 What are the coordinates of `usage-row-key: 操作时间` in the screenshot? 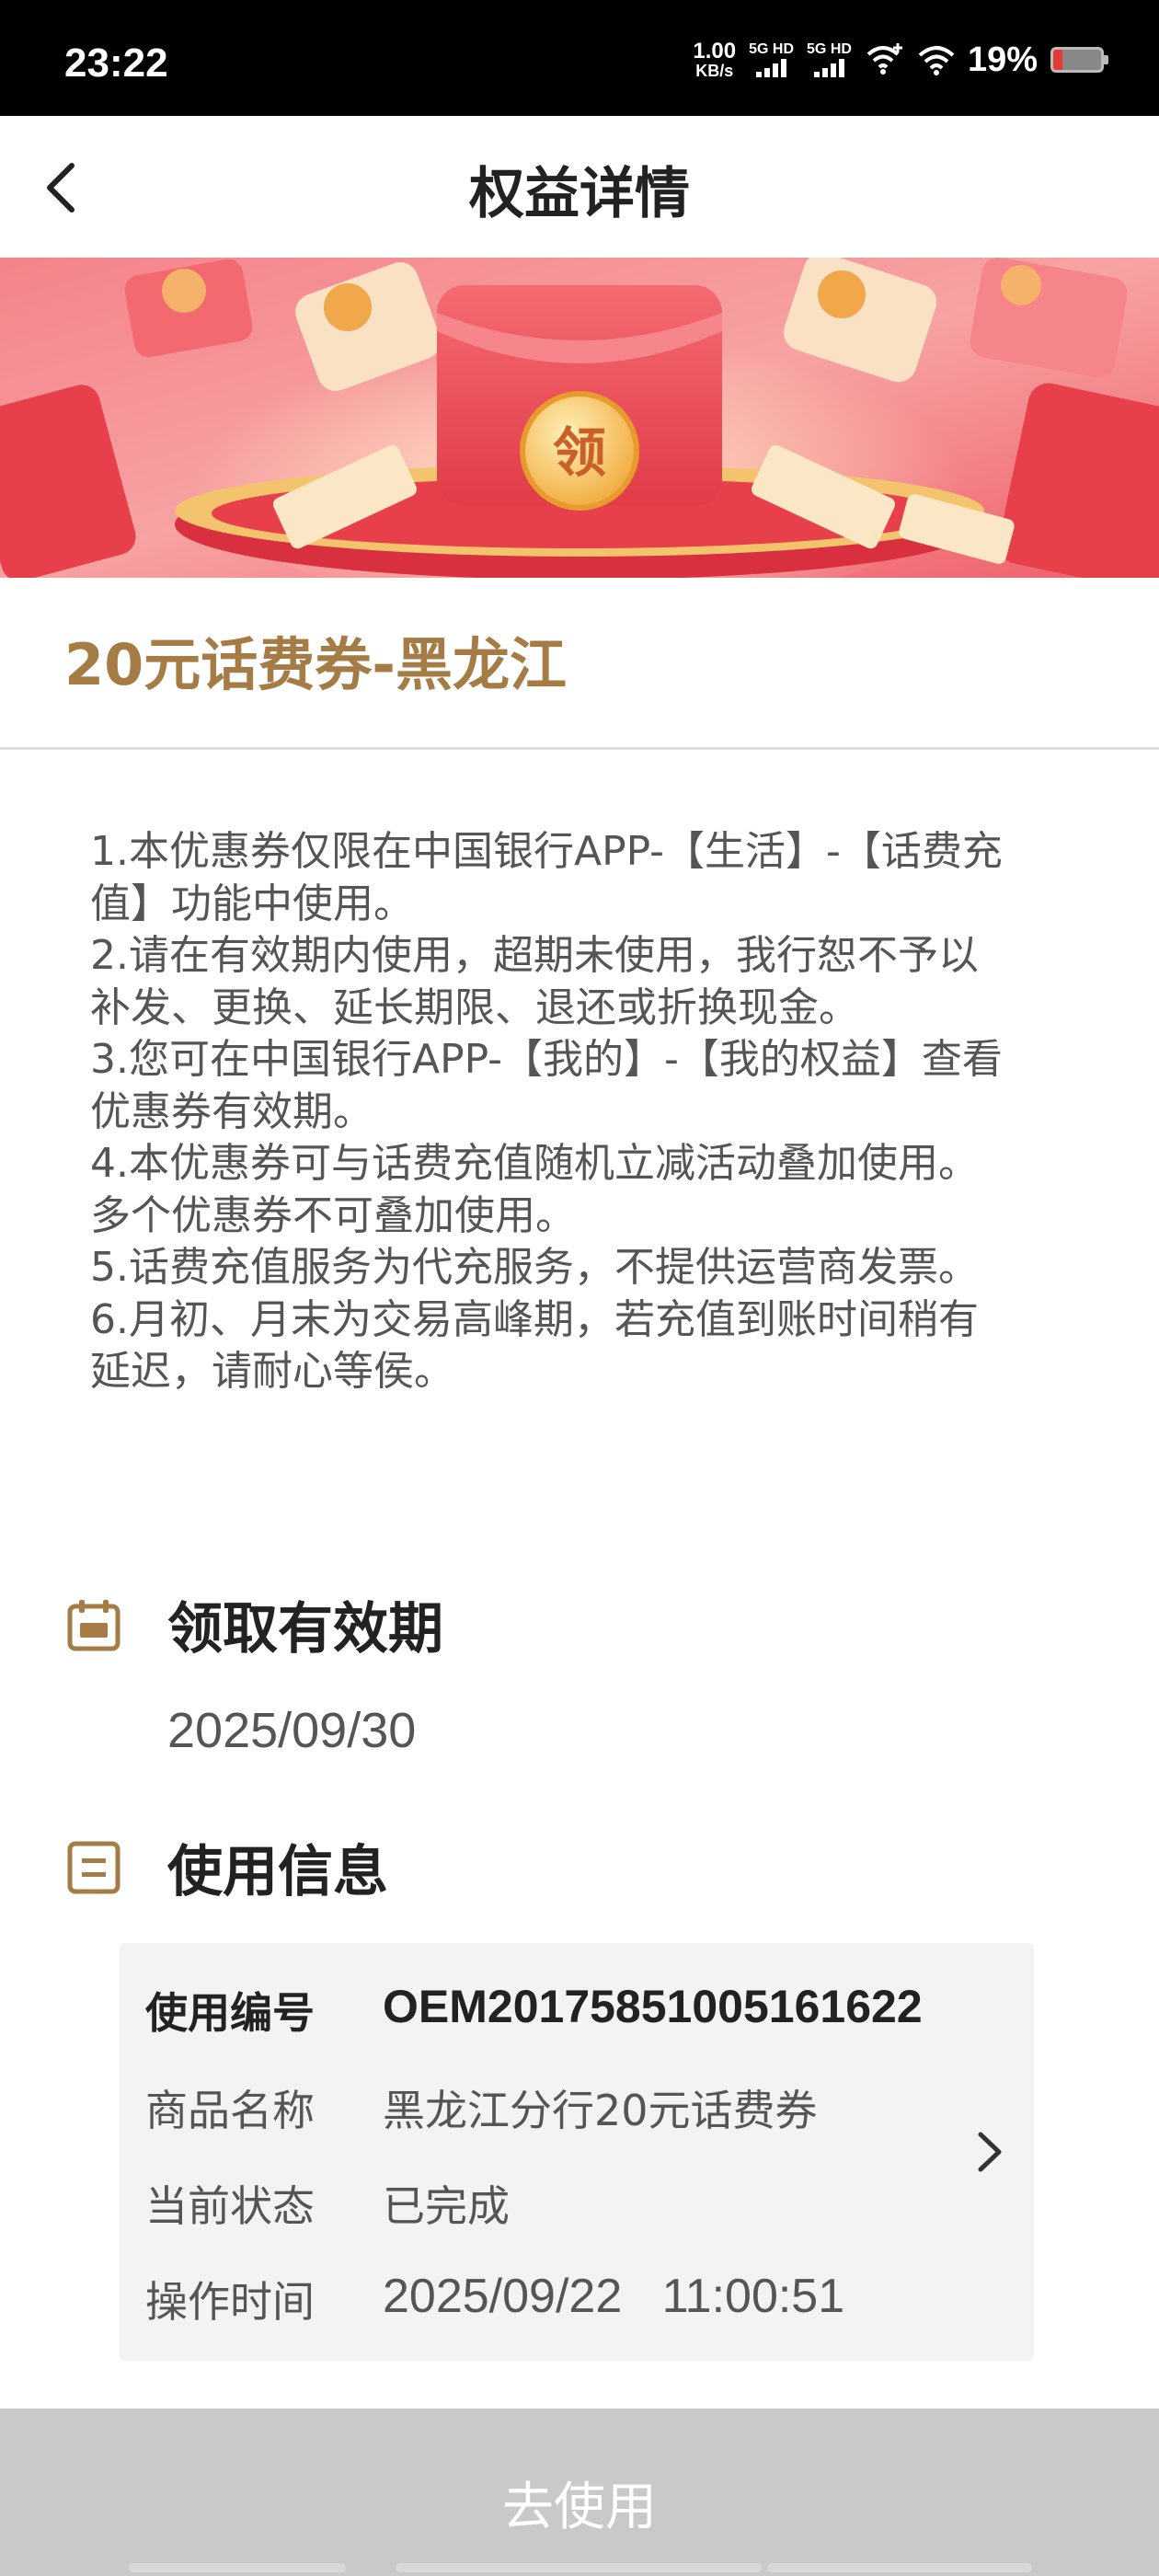 It's located at (230, 2302).